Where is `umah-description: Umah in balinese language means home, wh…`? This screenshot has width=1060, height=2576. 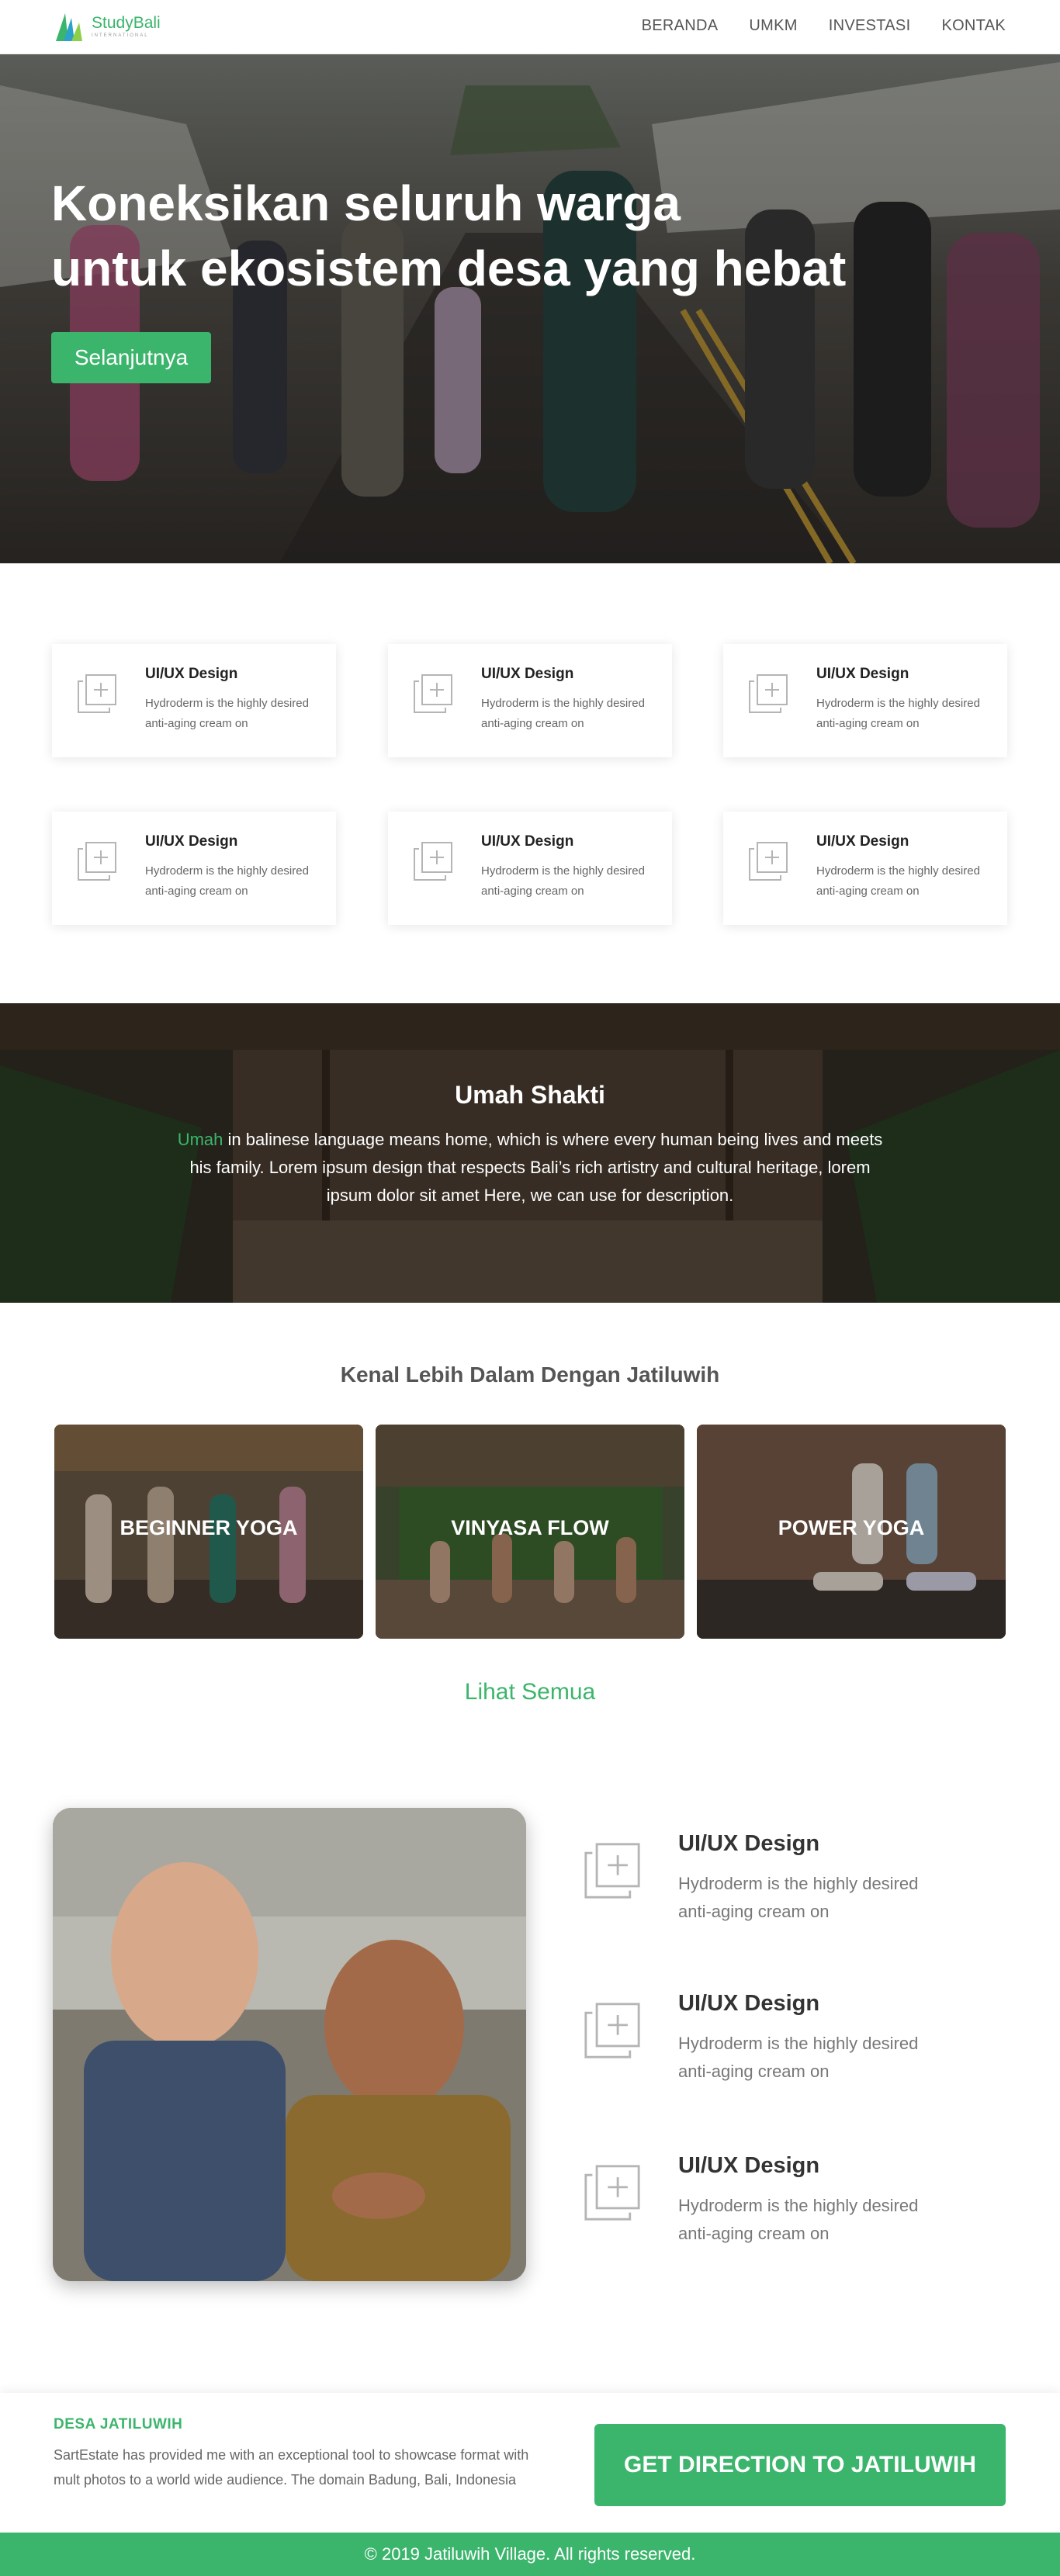
umah-description: Umah in balinese language means home, wh… is located at coordinates (530, 1168).